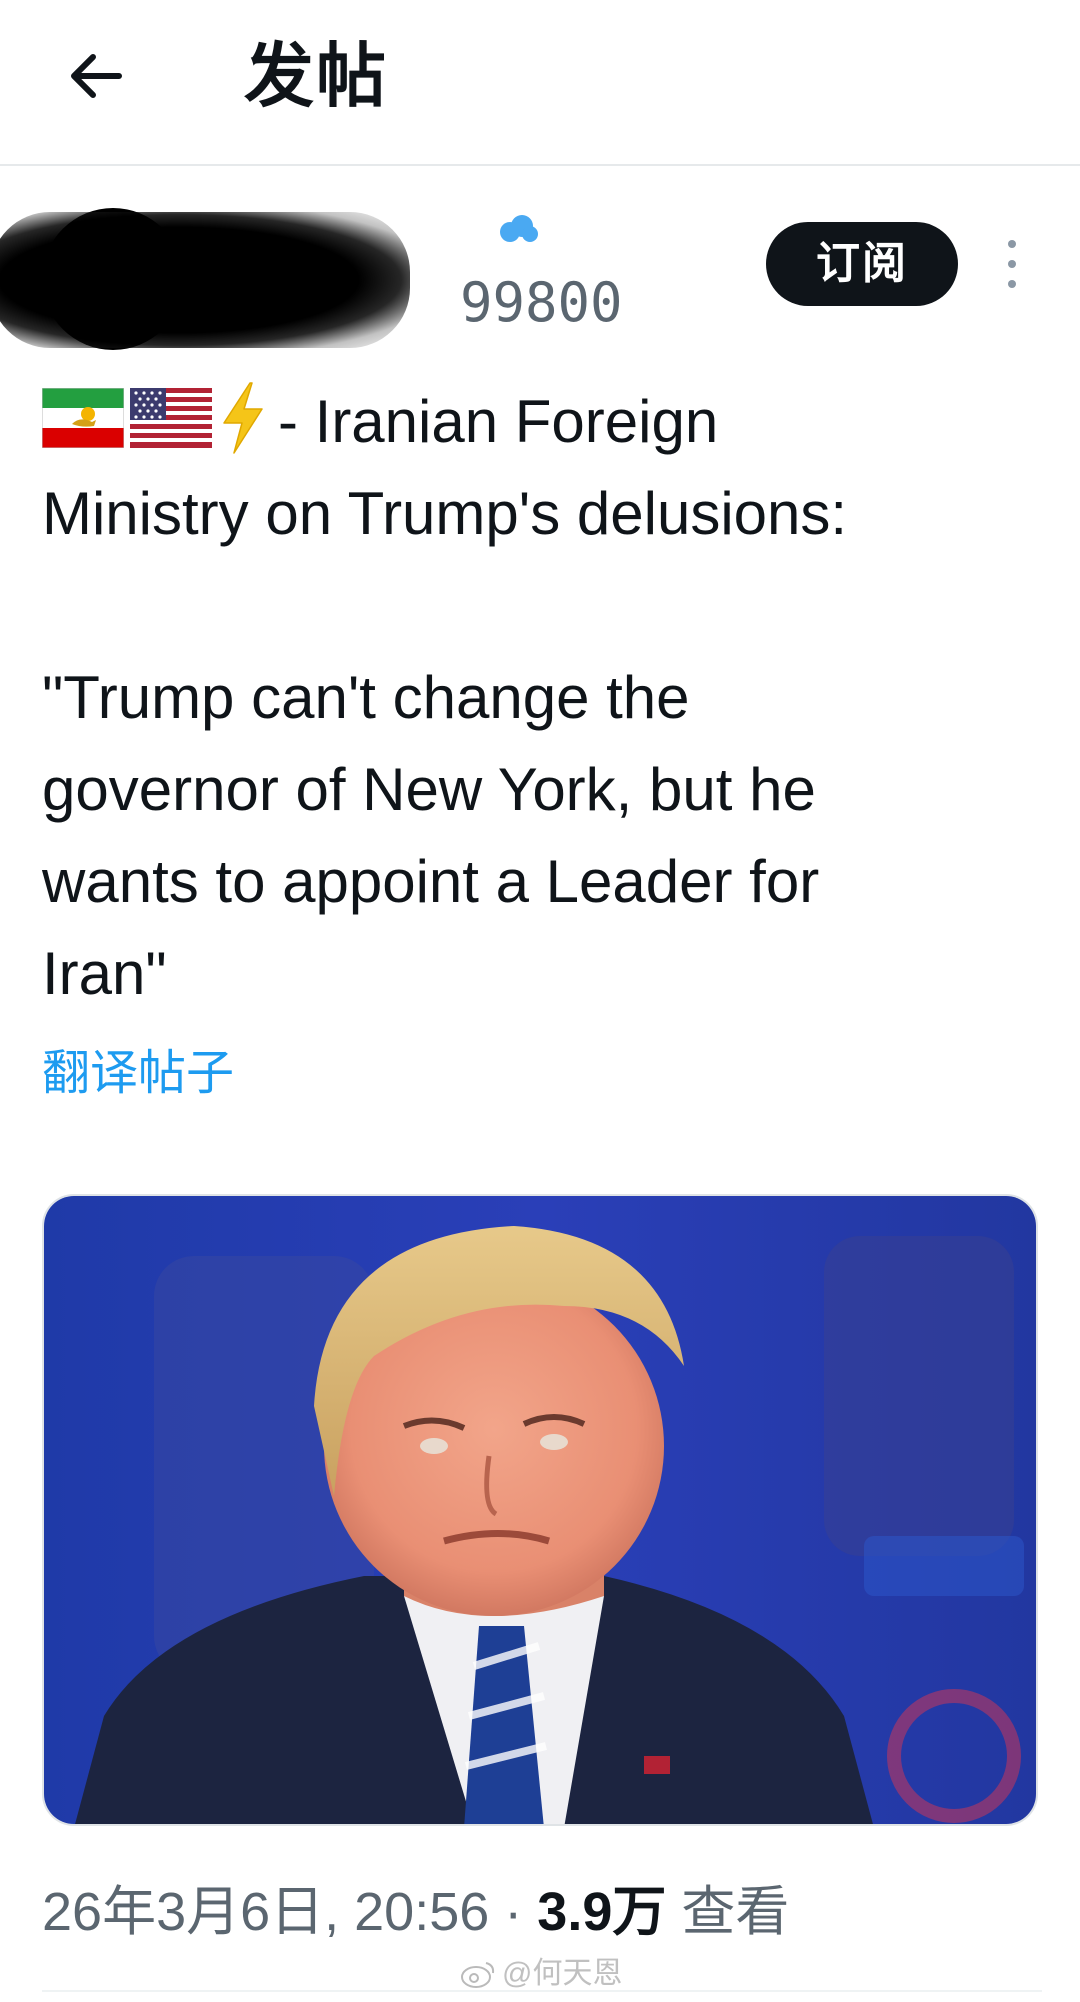 The width and height of the screenshot is (1080, 2002). What do you see at coordinates (104, 973) in the screenshot?
I see `post-line: Iran"` at bounding box center [104, 973].